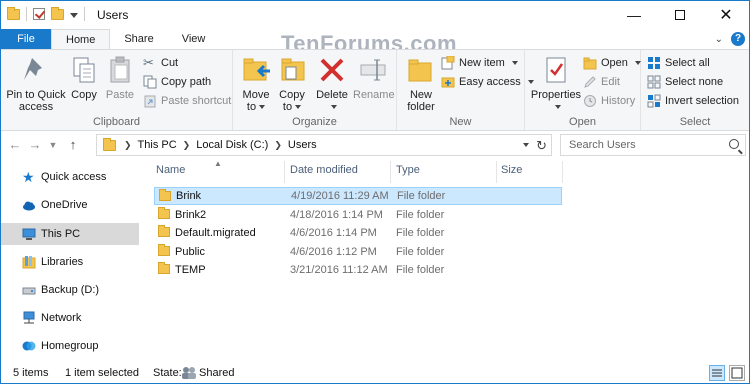 This screenshot has width=750, height=384. Describe the element at coordinates (160, 63) in the screenshot. I see `cut-button: ✂ Cut` at that location.